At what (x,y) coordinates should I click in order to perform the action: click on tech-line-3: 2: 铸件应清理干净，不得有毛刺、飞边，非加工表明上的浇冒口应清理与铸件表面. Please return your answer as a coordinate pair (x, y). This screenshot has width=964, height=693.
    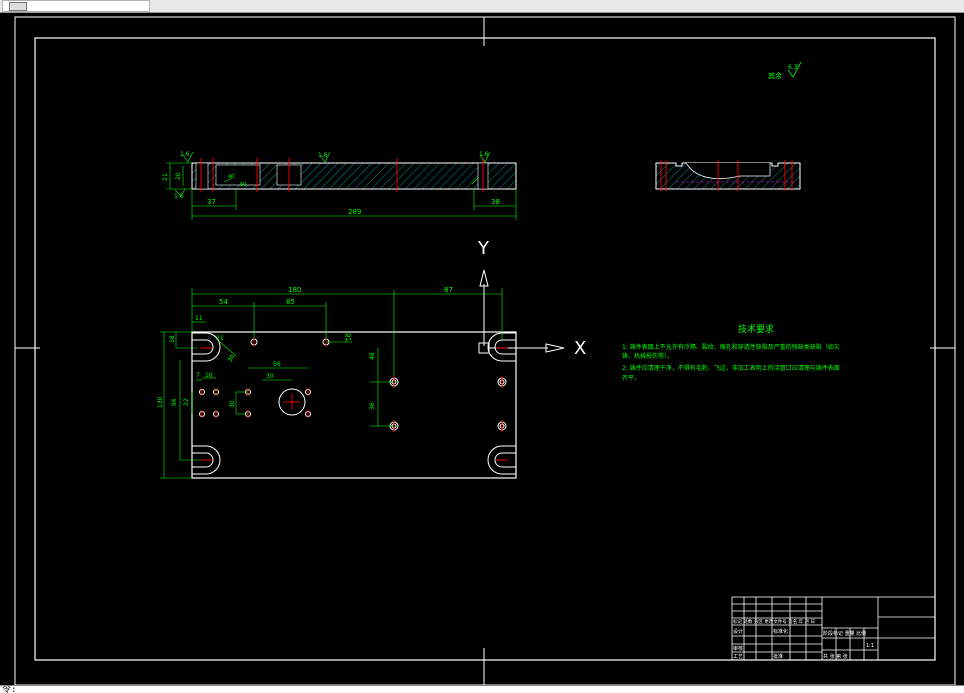
    Looking at the image, I should click on (731, 368).